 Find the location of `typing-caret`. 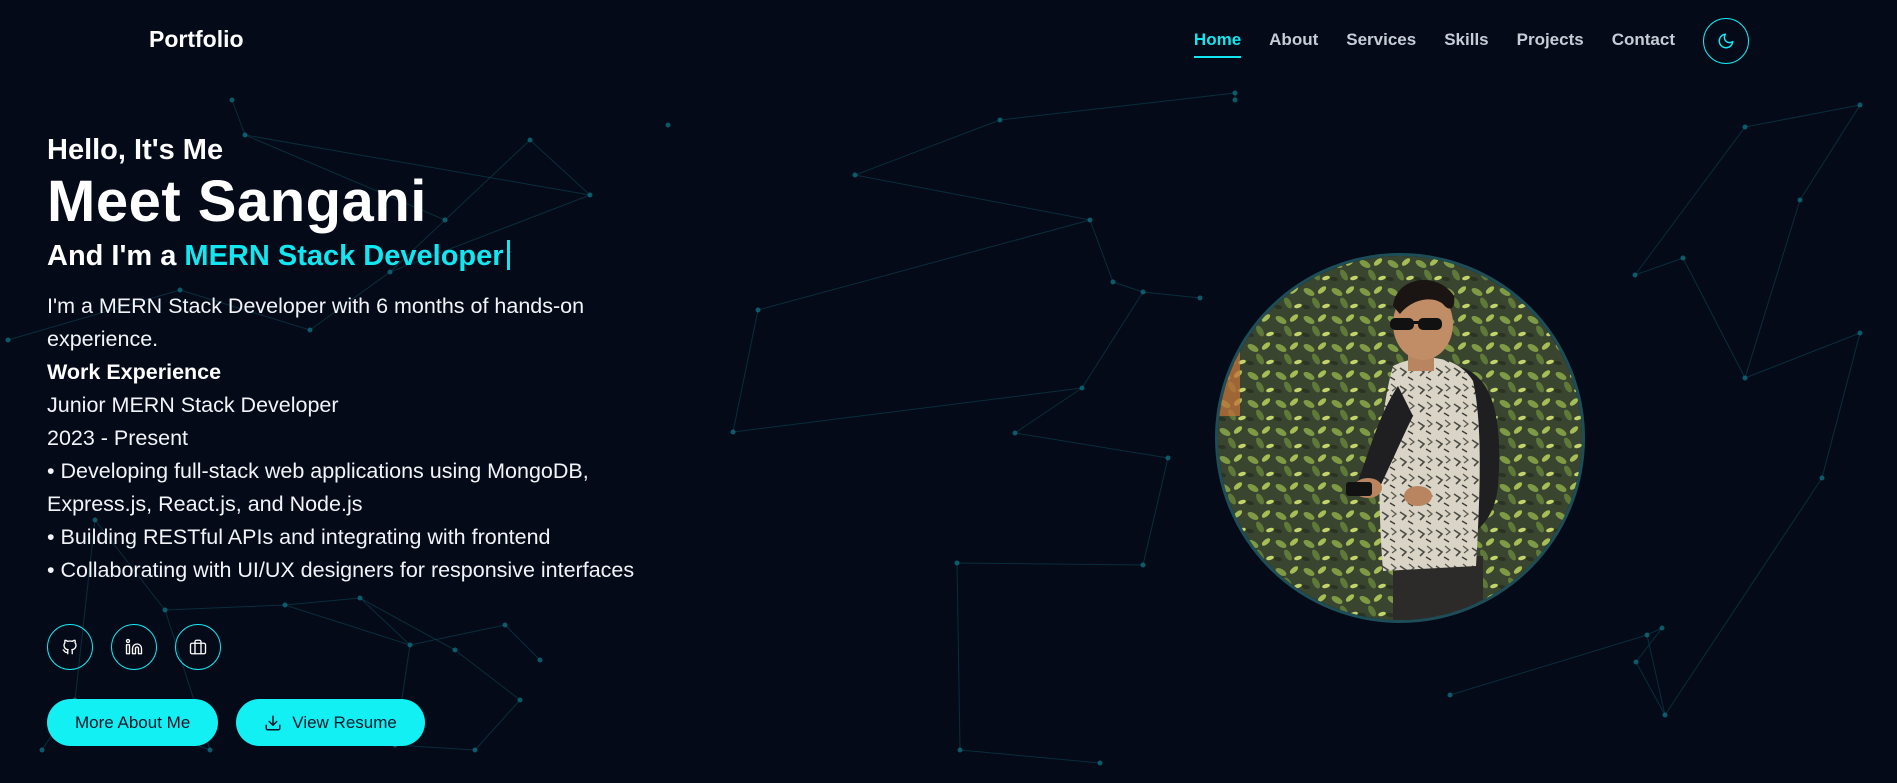

typing-caret is located at coordinates (508, 255).